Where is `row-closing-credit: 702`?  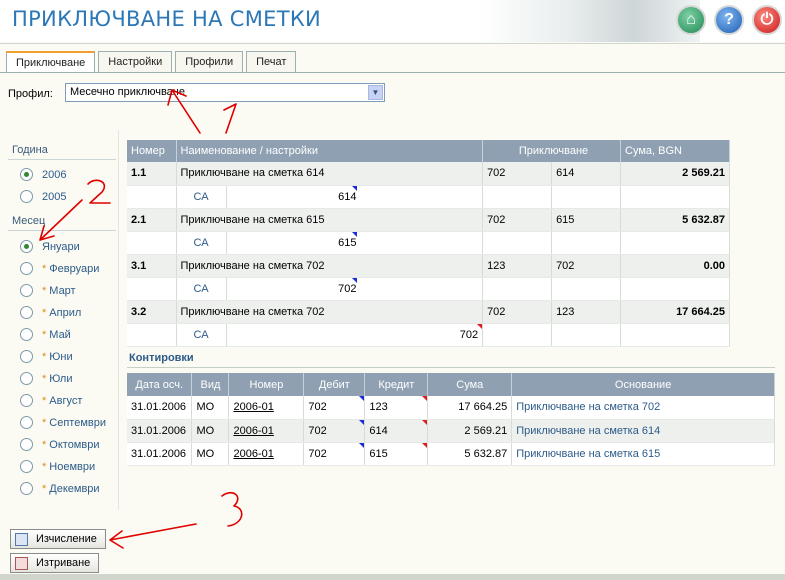 row-closing-credit: 702 is located at coordinates (586, 266).